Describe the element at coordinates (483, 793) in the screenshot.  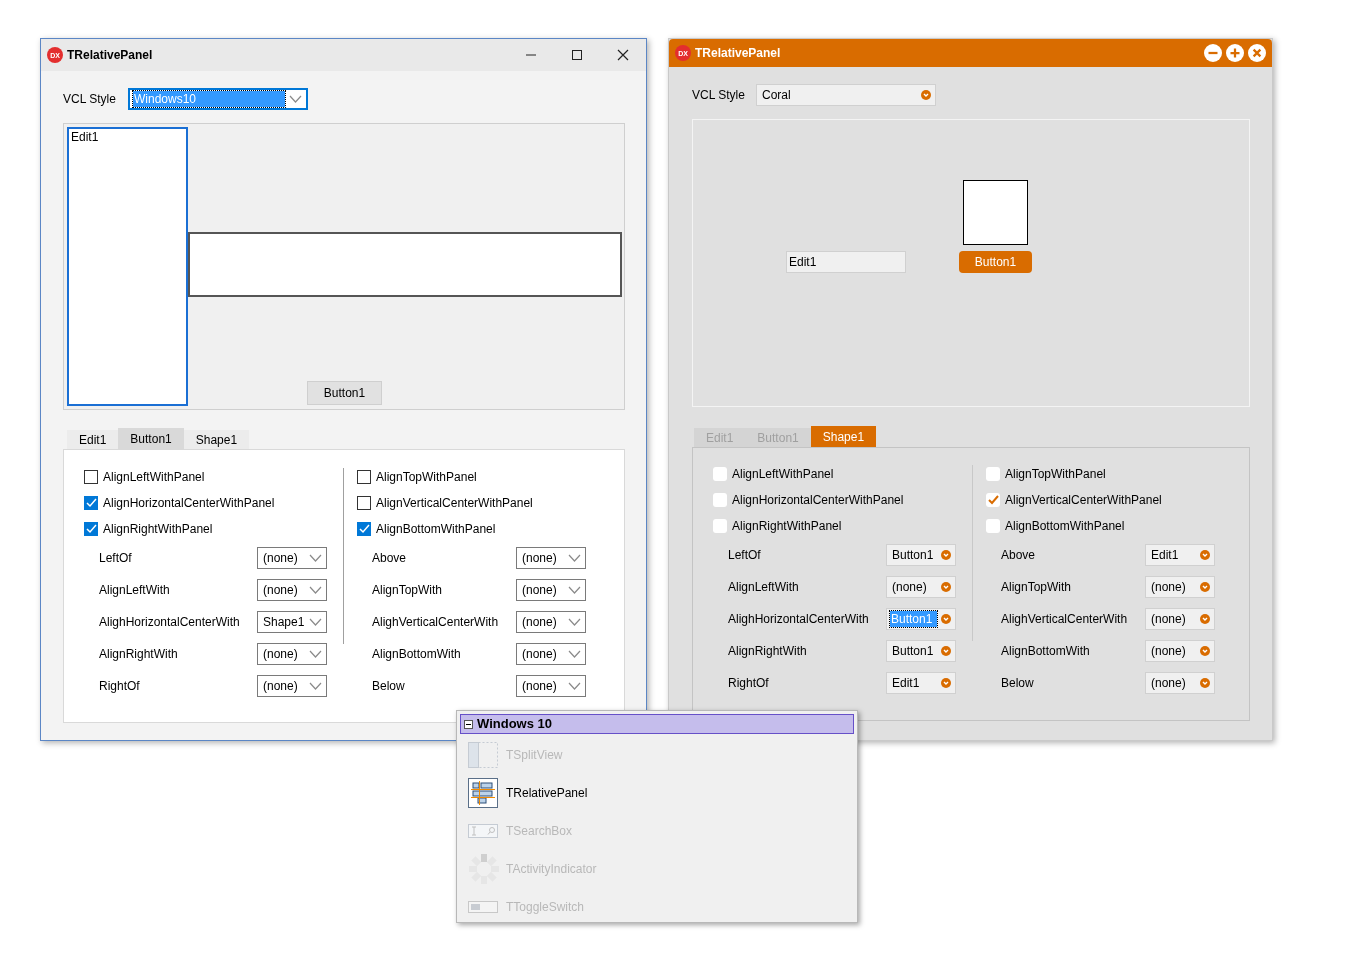
I see `relative-panel-icon` at that location.